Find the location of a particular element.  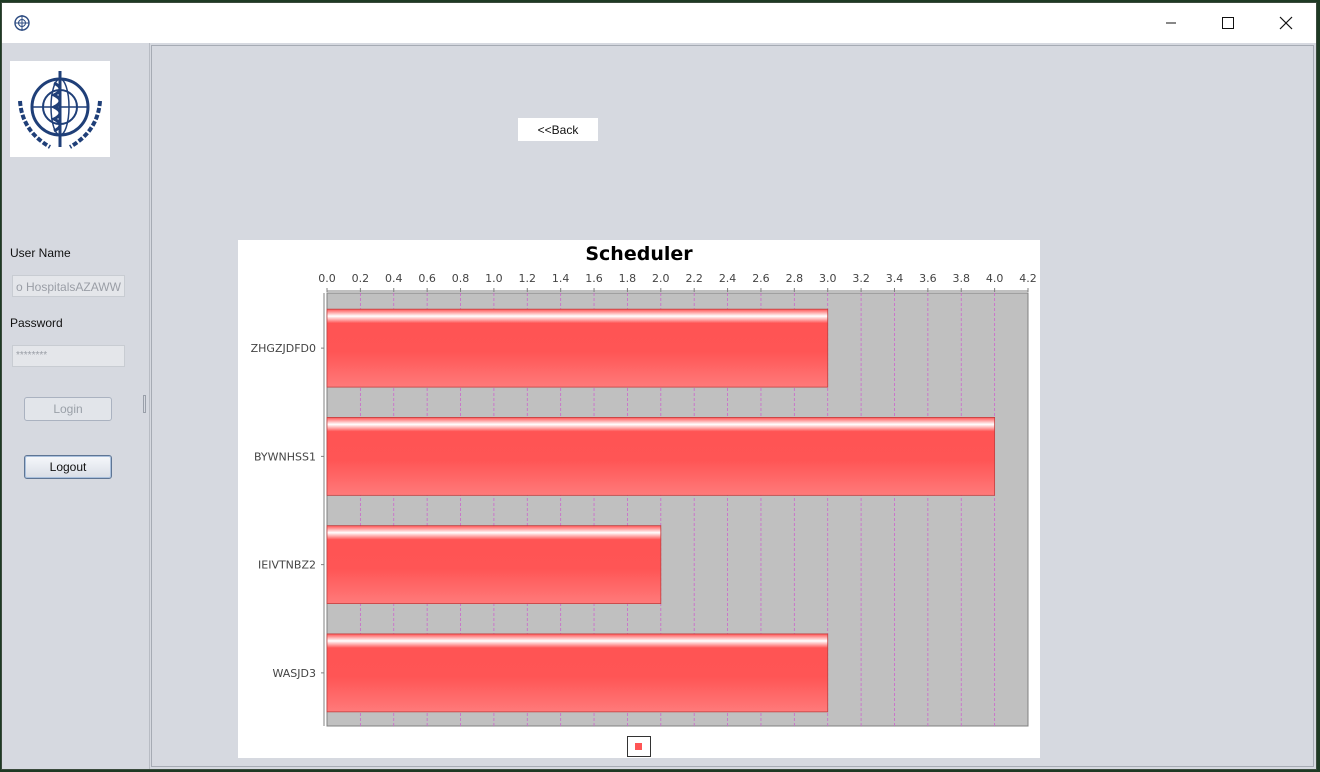

close-icon is located at coordinates (1286, 23).